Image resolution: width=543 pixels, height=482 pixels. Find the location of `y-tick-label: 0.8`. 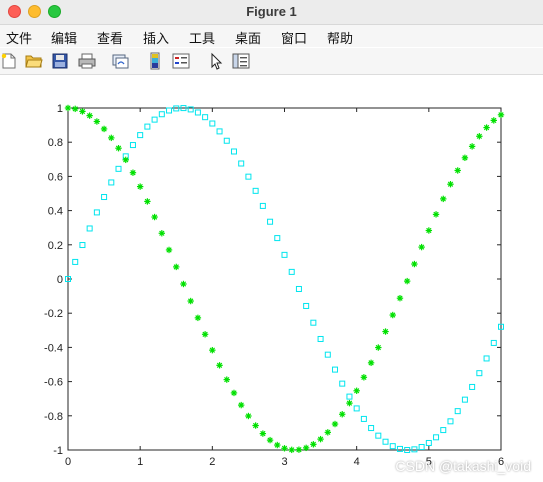

y-tick-label: 0.8 is located at coordinates (55, 143).